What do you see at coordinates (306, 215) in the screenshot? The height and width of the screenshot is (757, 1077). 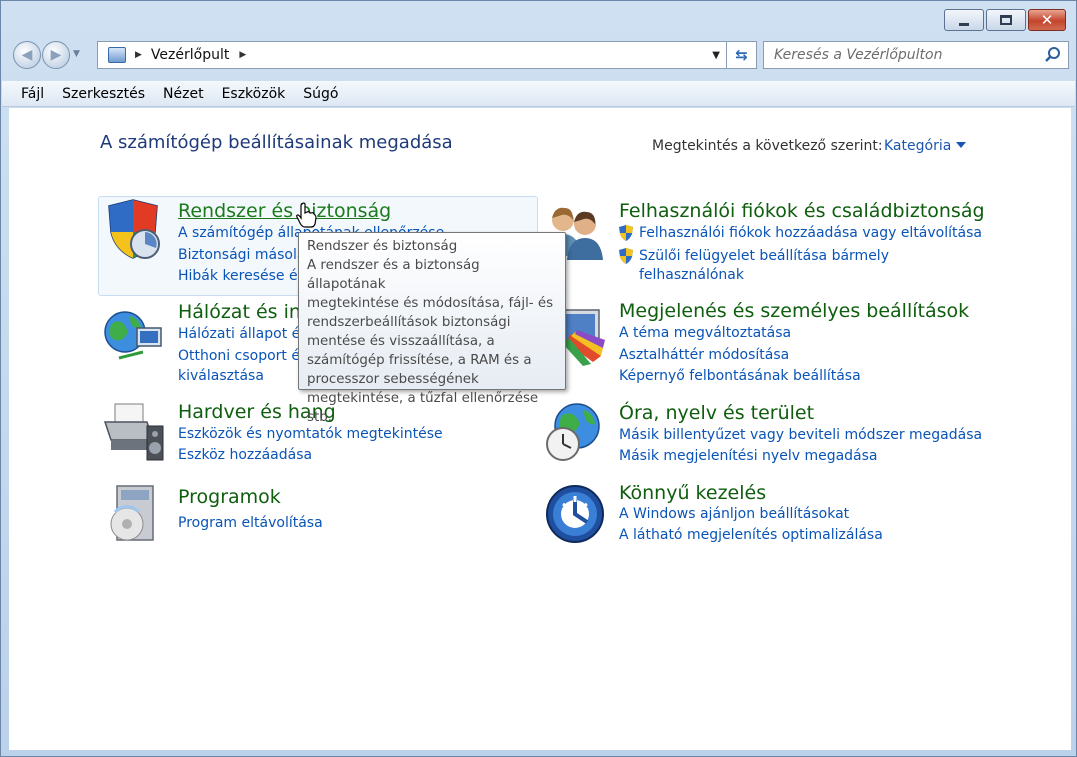 I see `hand-cursor-icon` at bounding box center [306, 215].